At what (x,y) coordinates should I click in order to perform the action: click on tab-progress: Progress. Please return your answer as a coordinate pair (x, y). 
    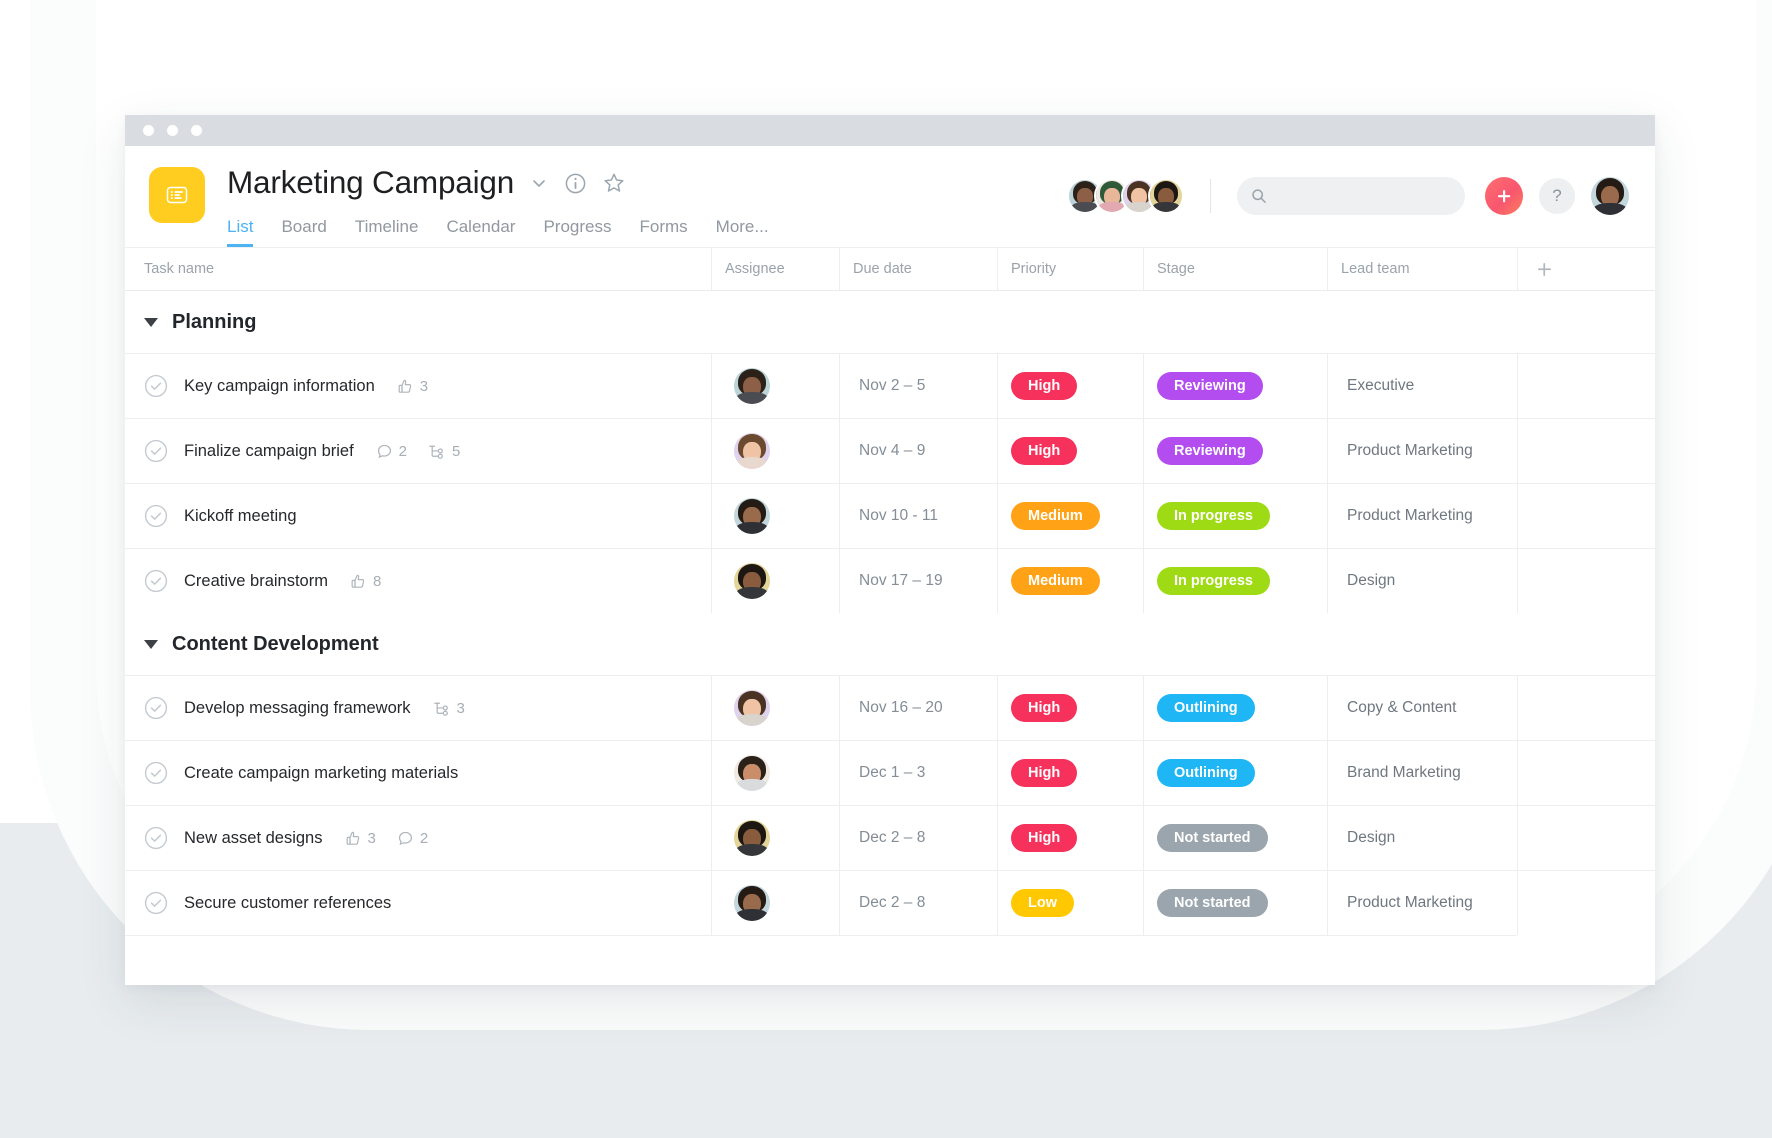
    Looking at the image, I should click on (577, 232).